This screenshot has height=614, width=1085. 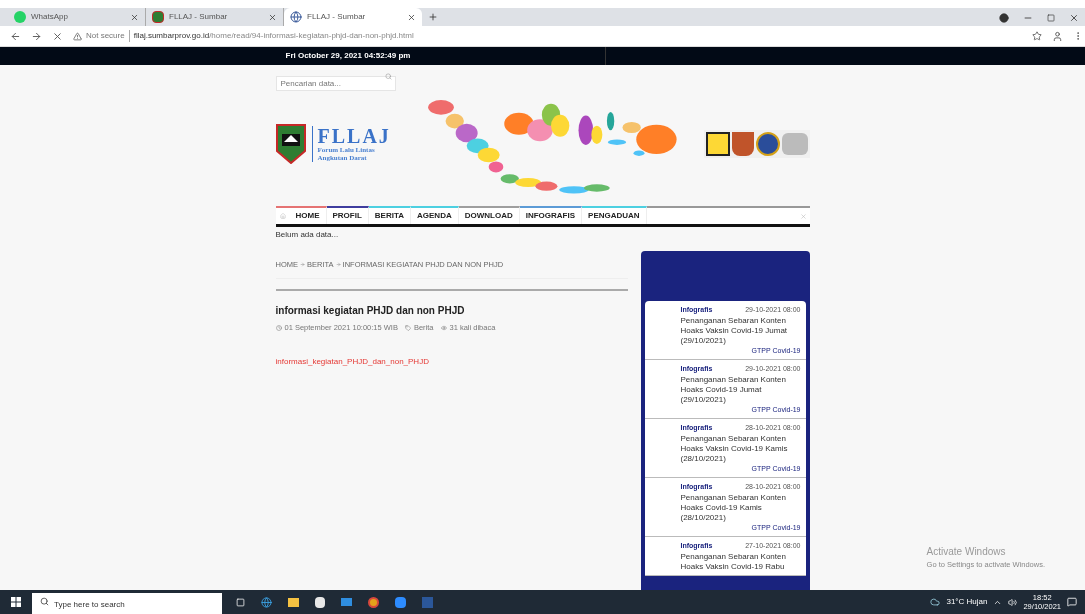 I want to click on notification-icon, so click(x=1072, y=602).